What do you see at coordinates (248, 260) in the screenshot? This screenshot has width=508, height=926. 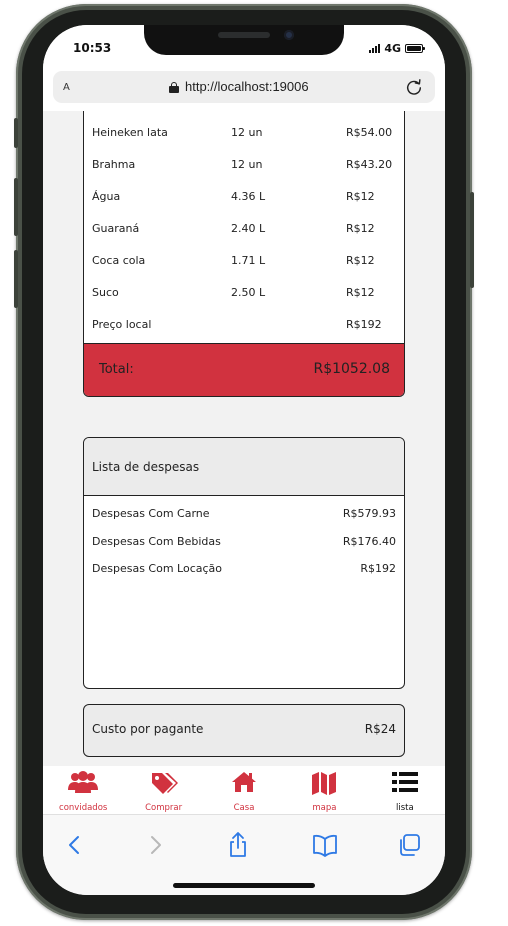 I see `item-quantity: 1.71 L` at bounding box center [248, 260].